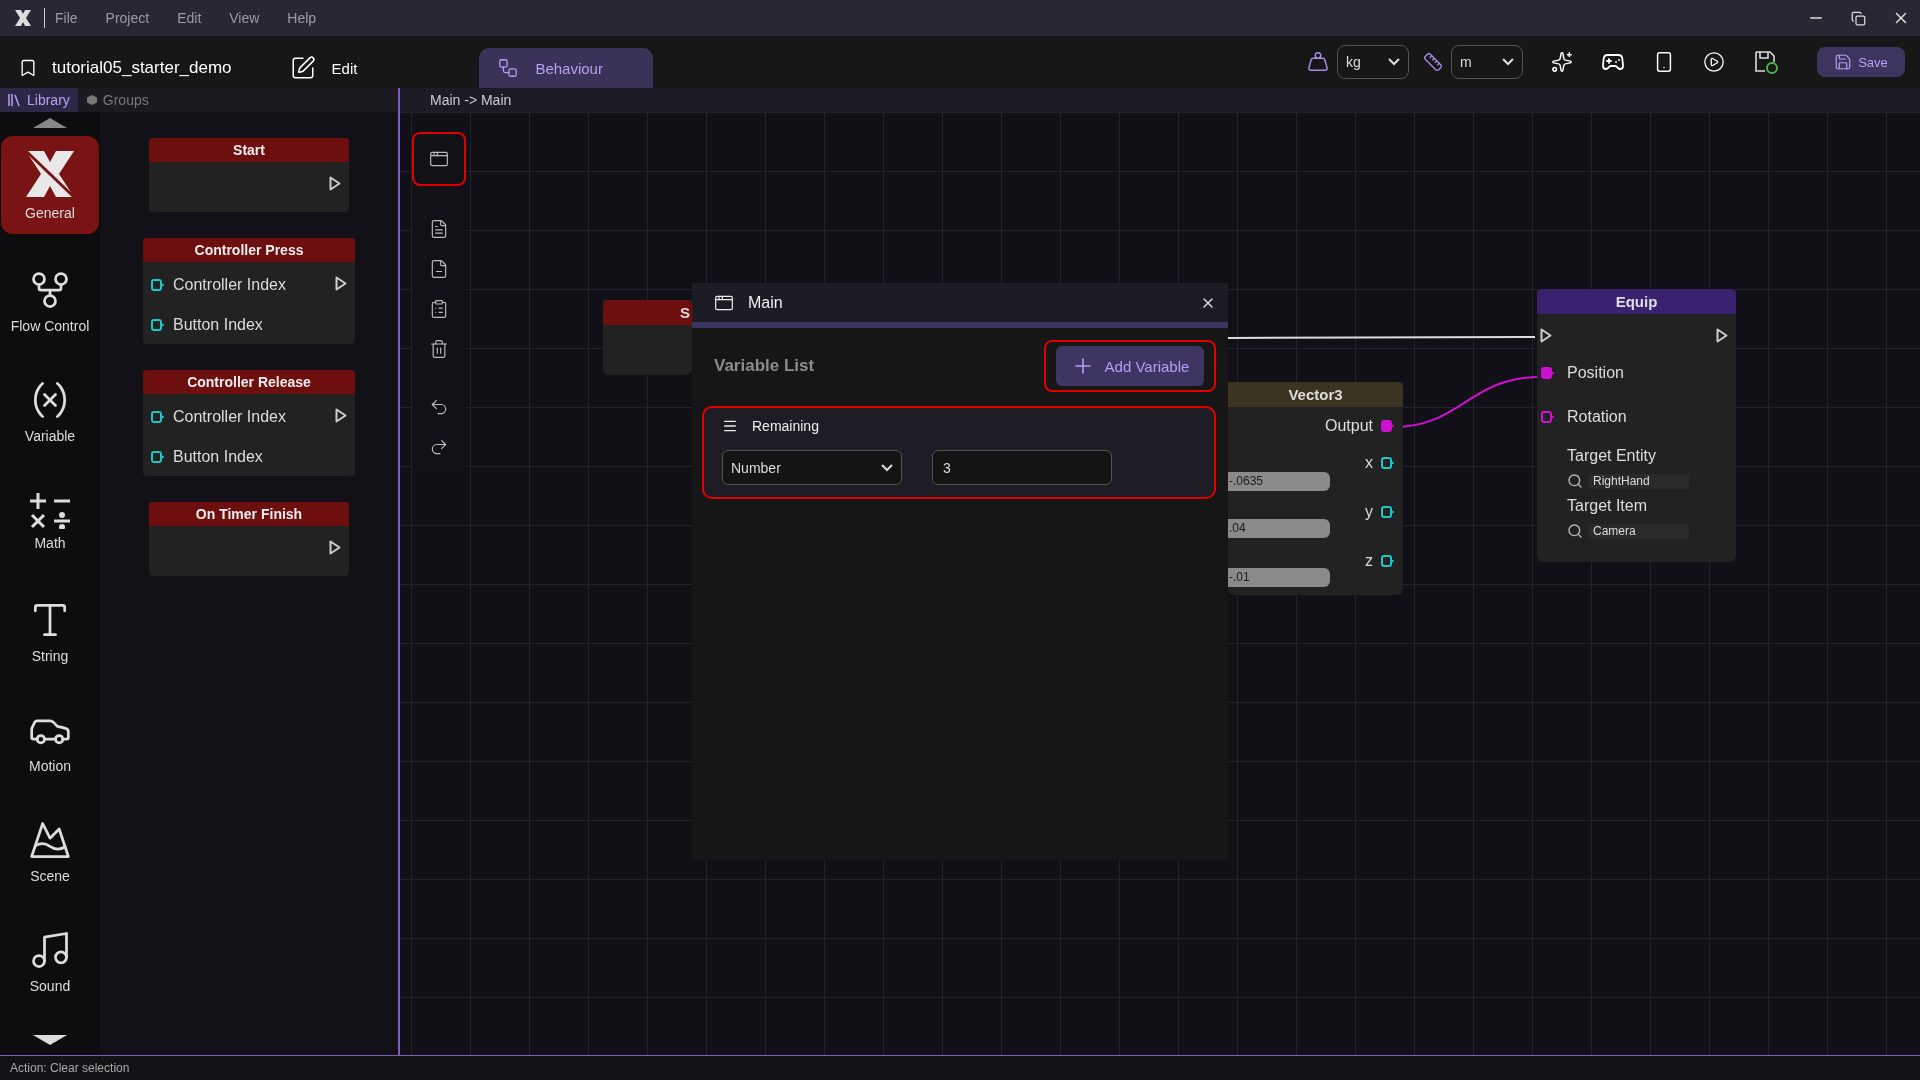  What do you see at coordinates (1279, 528) in the screenshot?
I see `number-field: .04` at bounding box center [1279, 528].